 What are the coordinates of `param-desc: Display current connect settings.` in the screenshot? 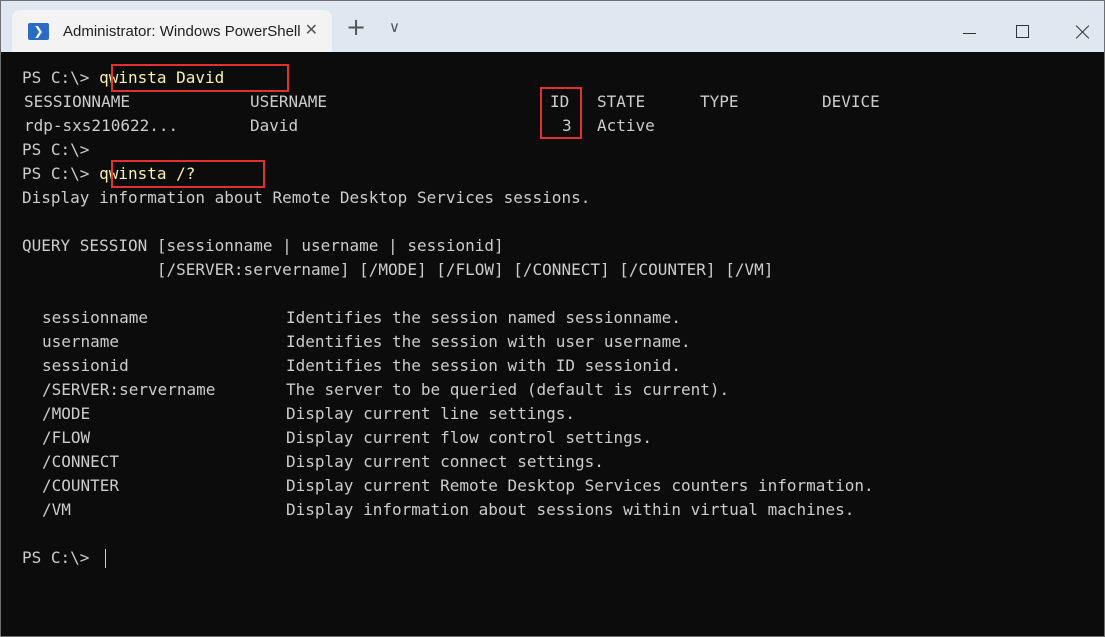 It's located at (445, 461).